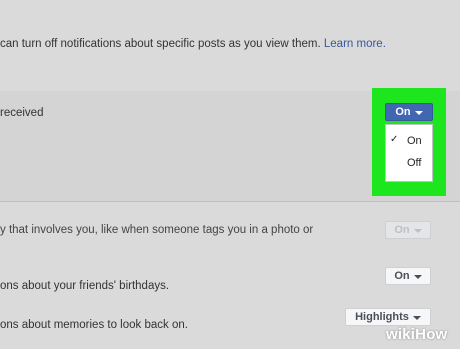 This screenshot has width=460, height=349. I want to click on row-birthdays-label: ons about your friends' birthdays., so click(85, 286).